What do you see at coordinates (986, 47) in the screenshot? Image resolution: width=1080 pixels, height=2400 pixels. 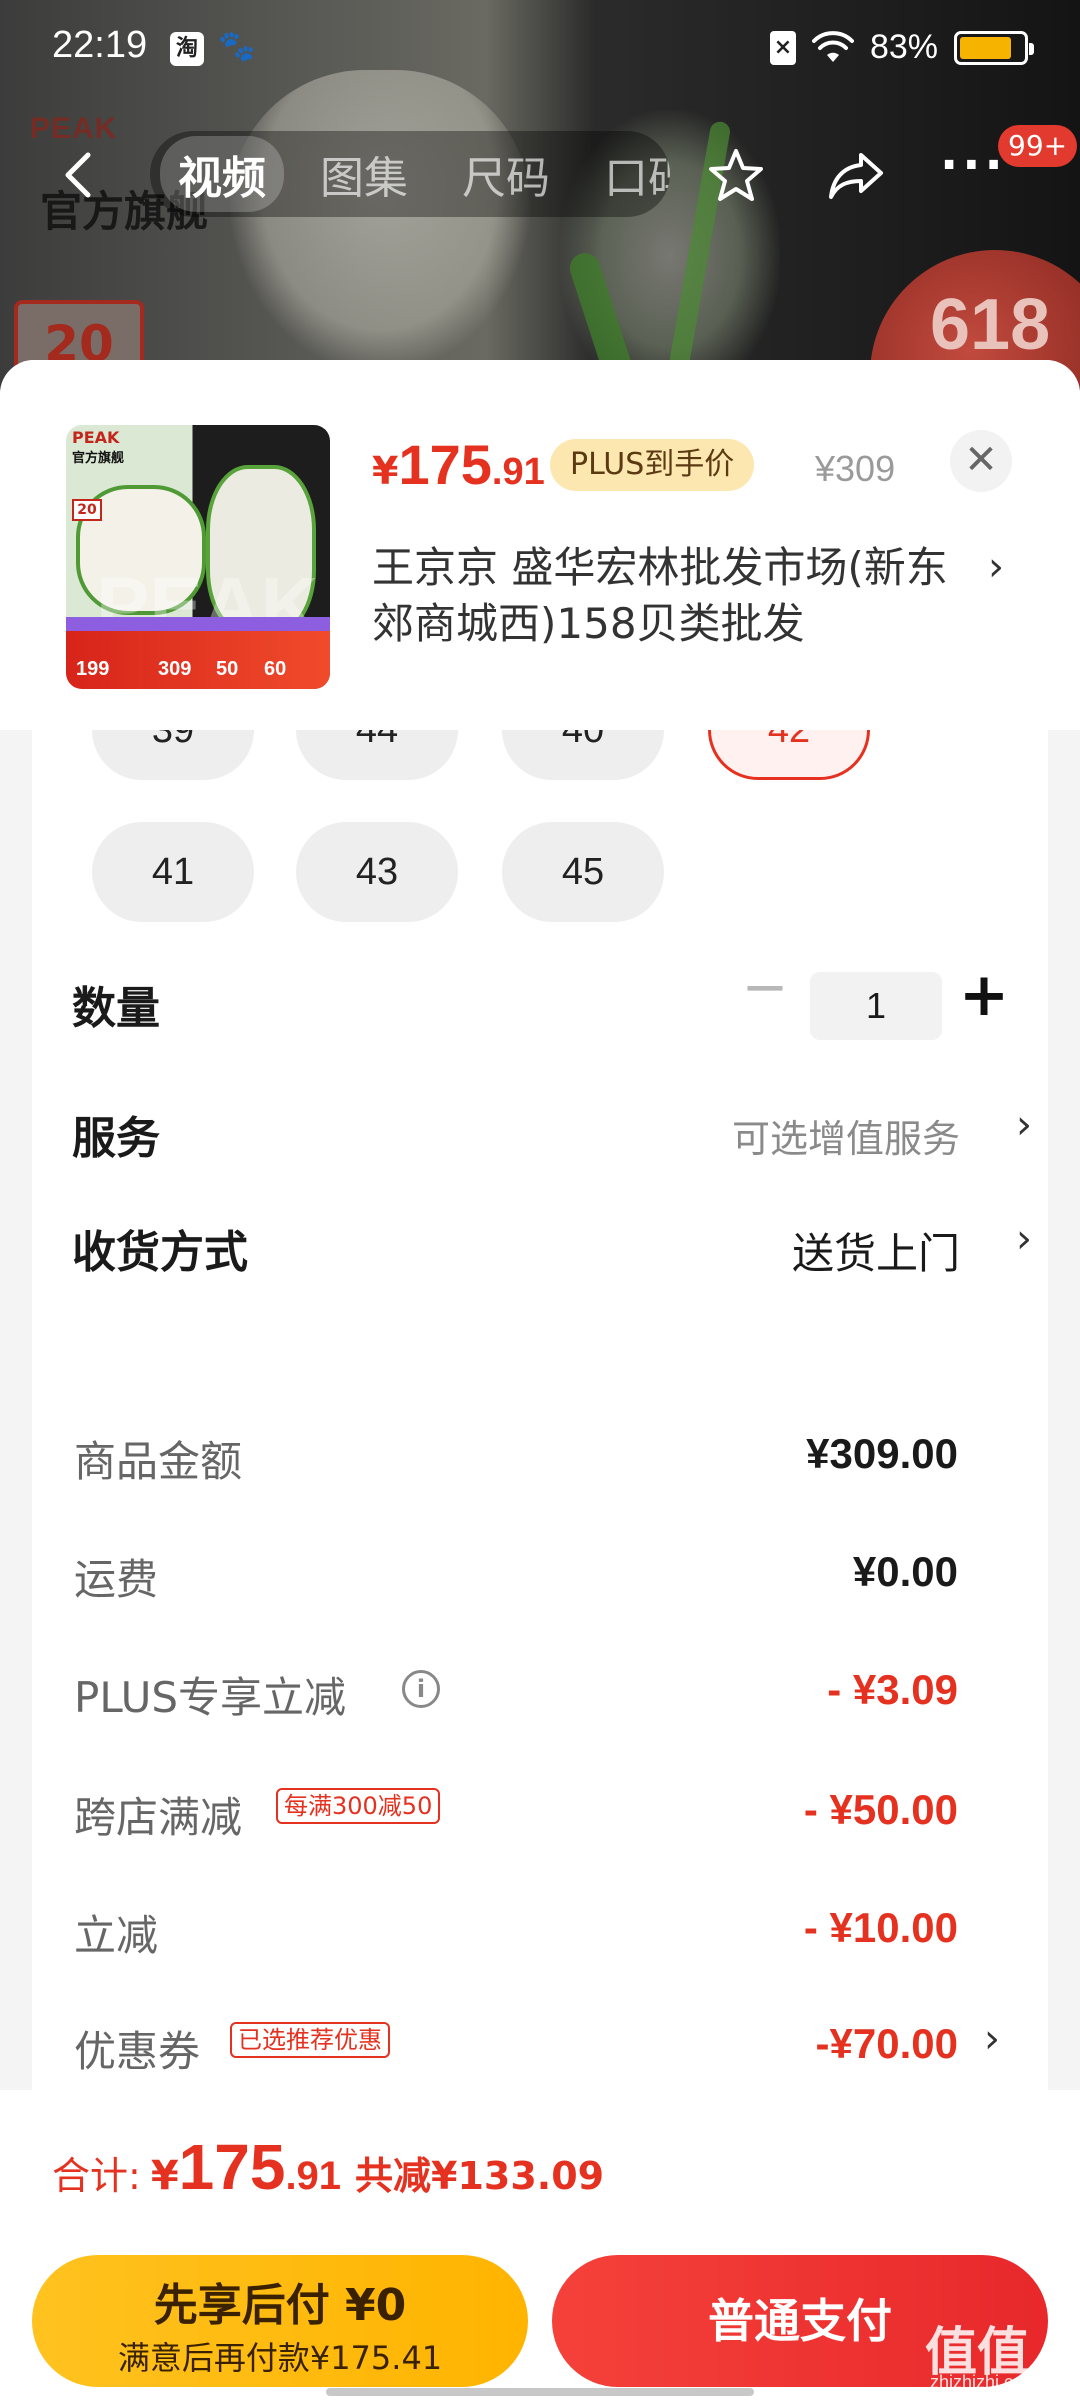 I see `battery-level` at bounding box center [986, 47].